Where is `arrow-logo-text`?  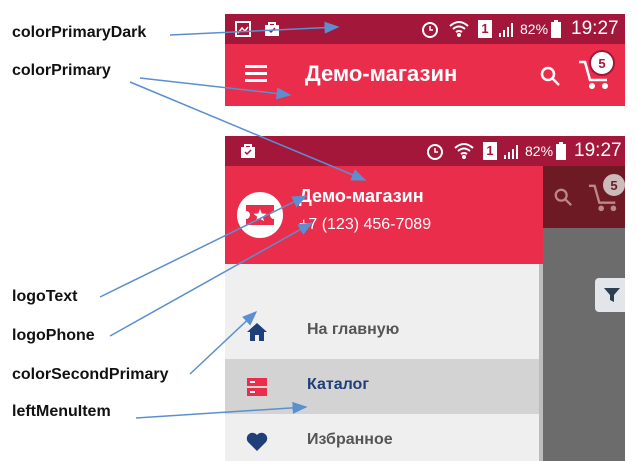 arrow-logo-text is located at coordinates (203, 246).